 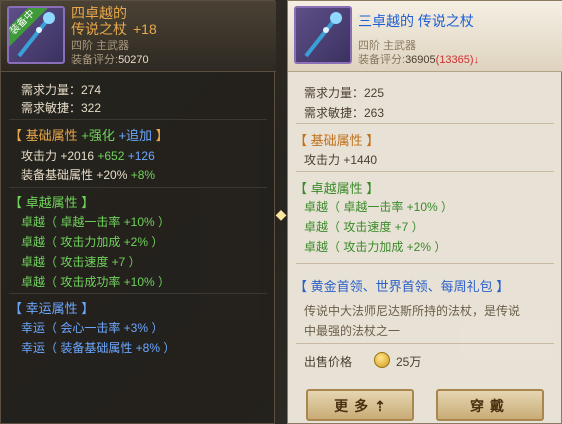 I want to click on more-button: 更多⇡, so click(x=360, y=405).